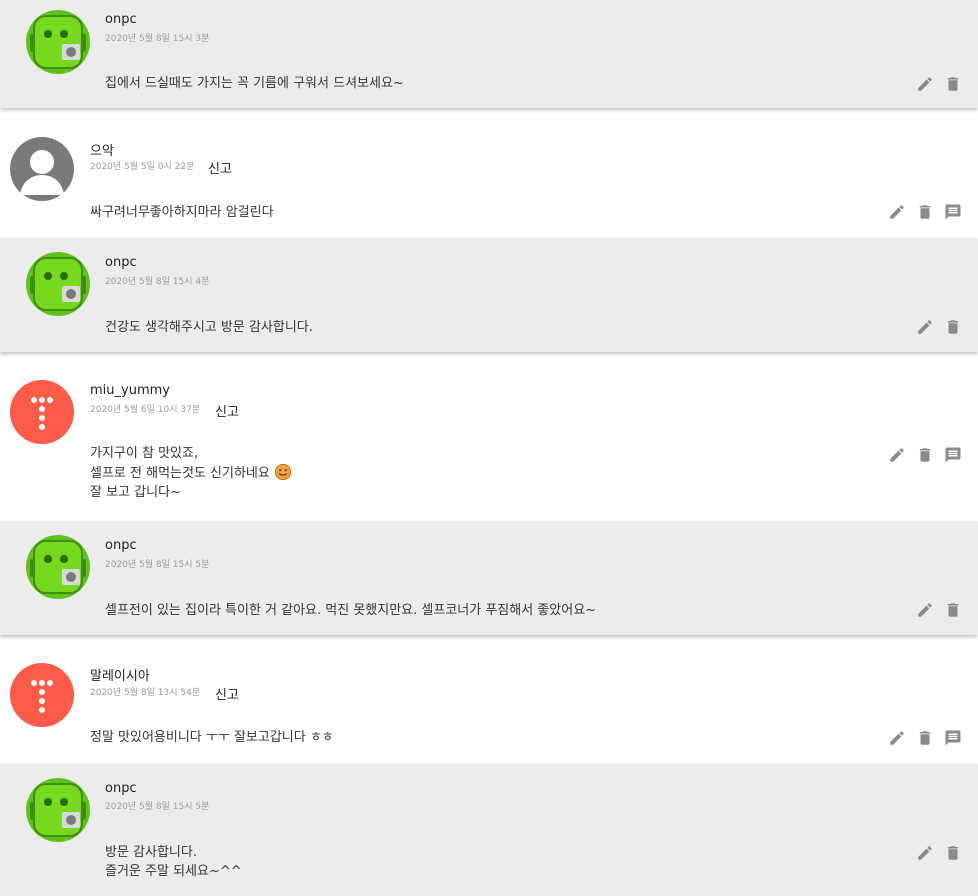  What do you see at coordinates (120, 674) in the screenshot?
I see `author-name: 말레이시아` at bounding box center [120, 674].